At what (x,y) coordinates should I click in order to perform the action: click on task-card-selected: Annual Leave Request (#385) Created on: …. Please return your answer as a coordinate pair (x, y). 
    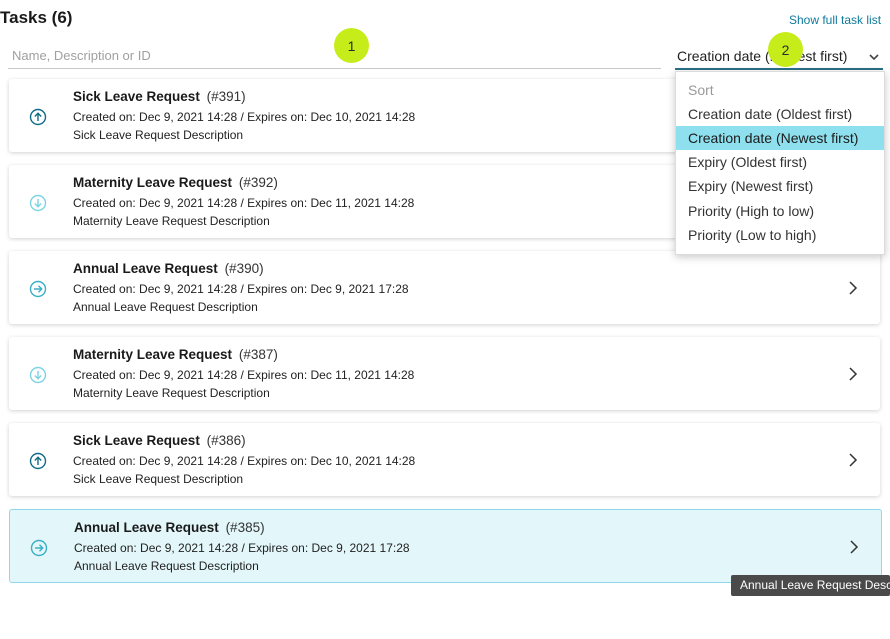
    Looking at the image, I should click on (445, 546).